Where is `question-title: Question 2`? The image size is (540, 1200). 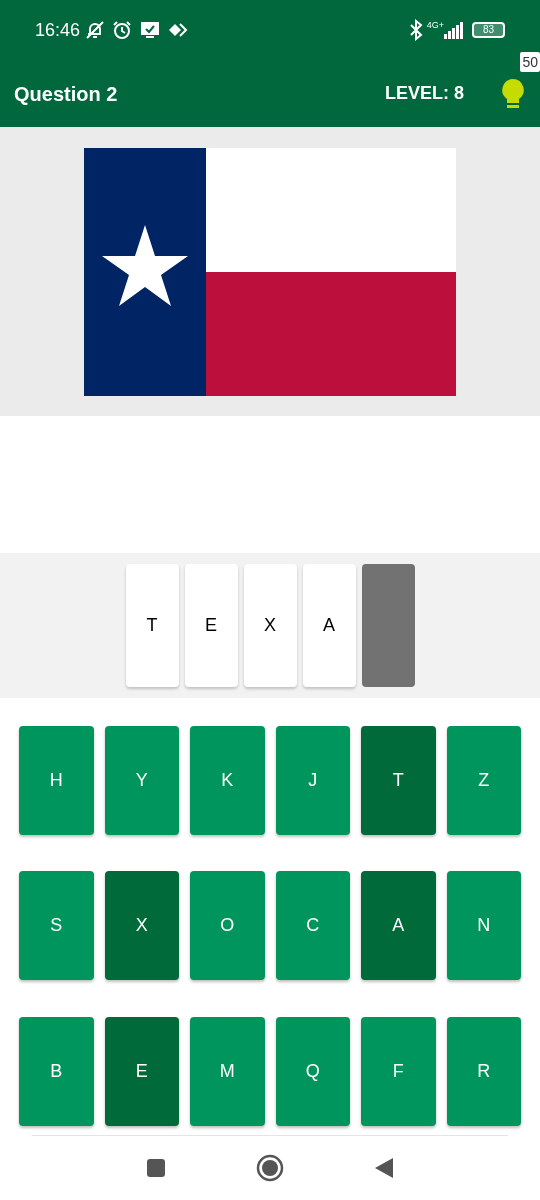
question-title: Question 2 is located at coordinates (66, 94).